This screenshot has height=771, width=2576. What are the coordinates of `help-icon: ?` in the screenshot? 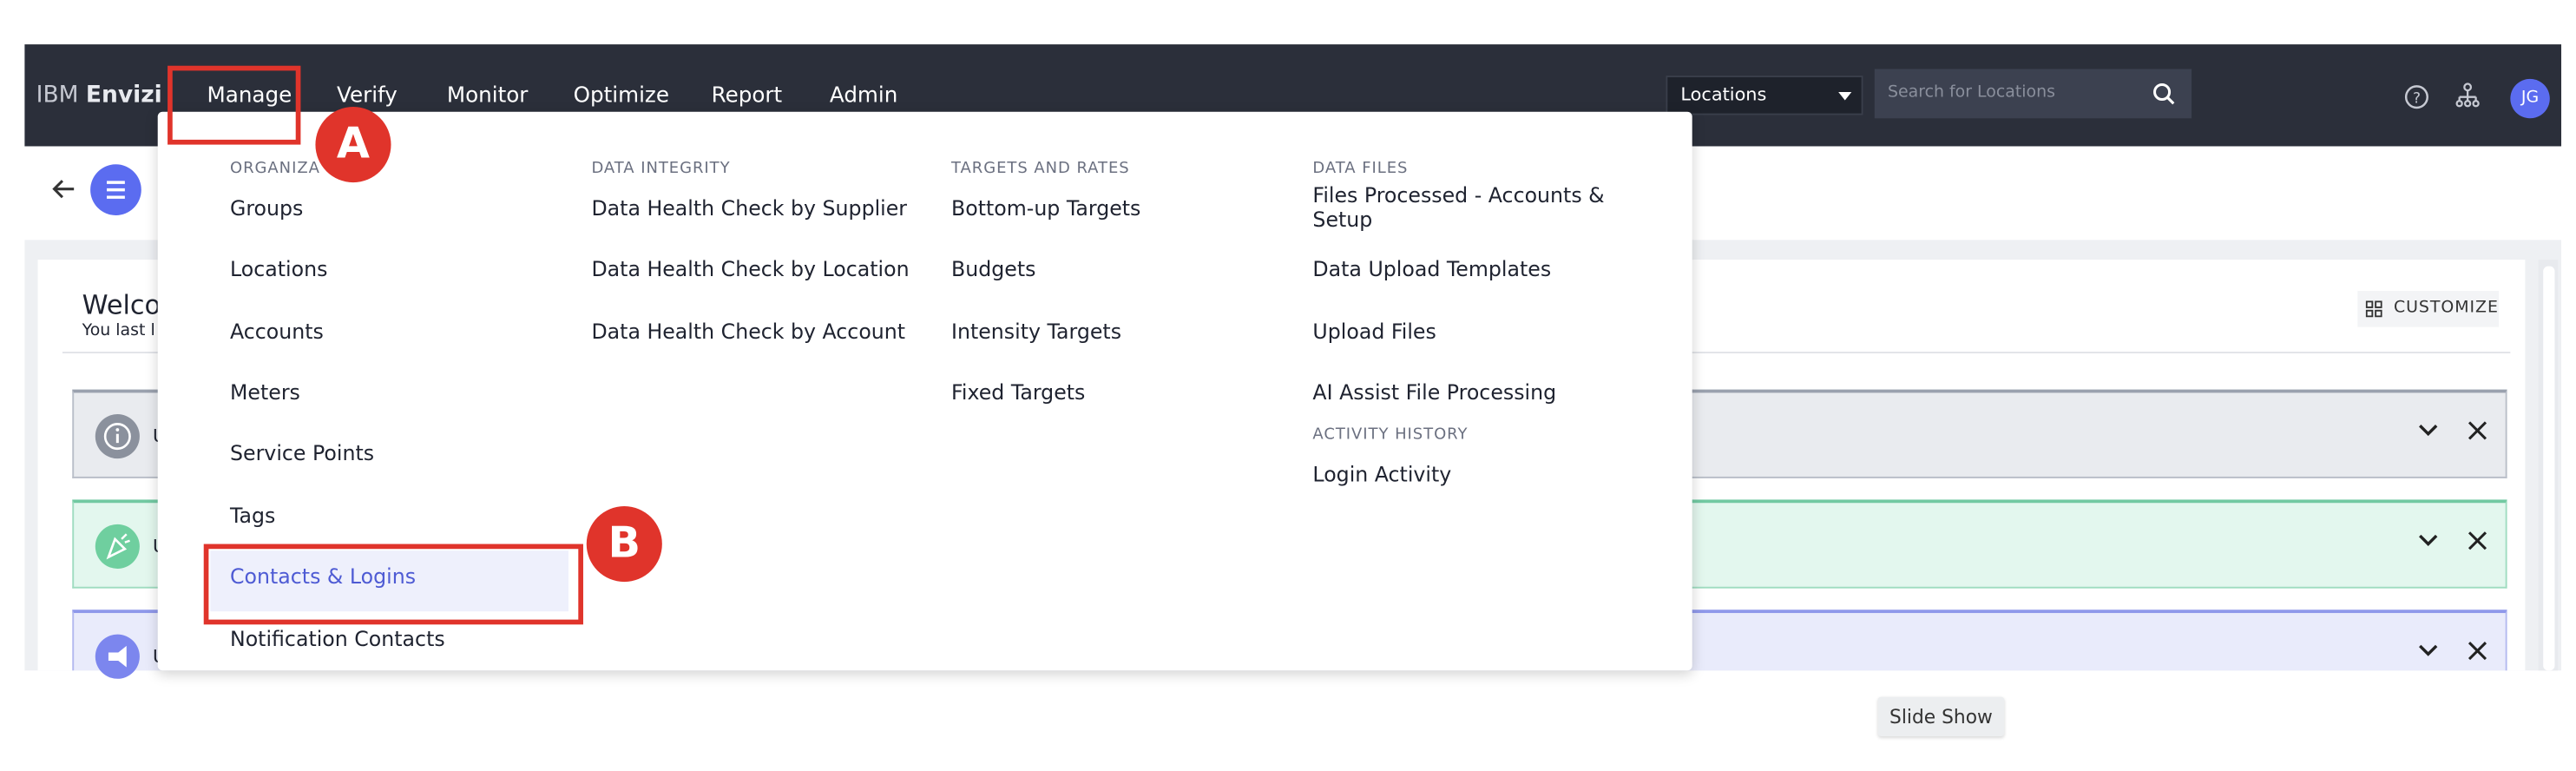 It's located at (2416, 97).